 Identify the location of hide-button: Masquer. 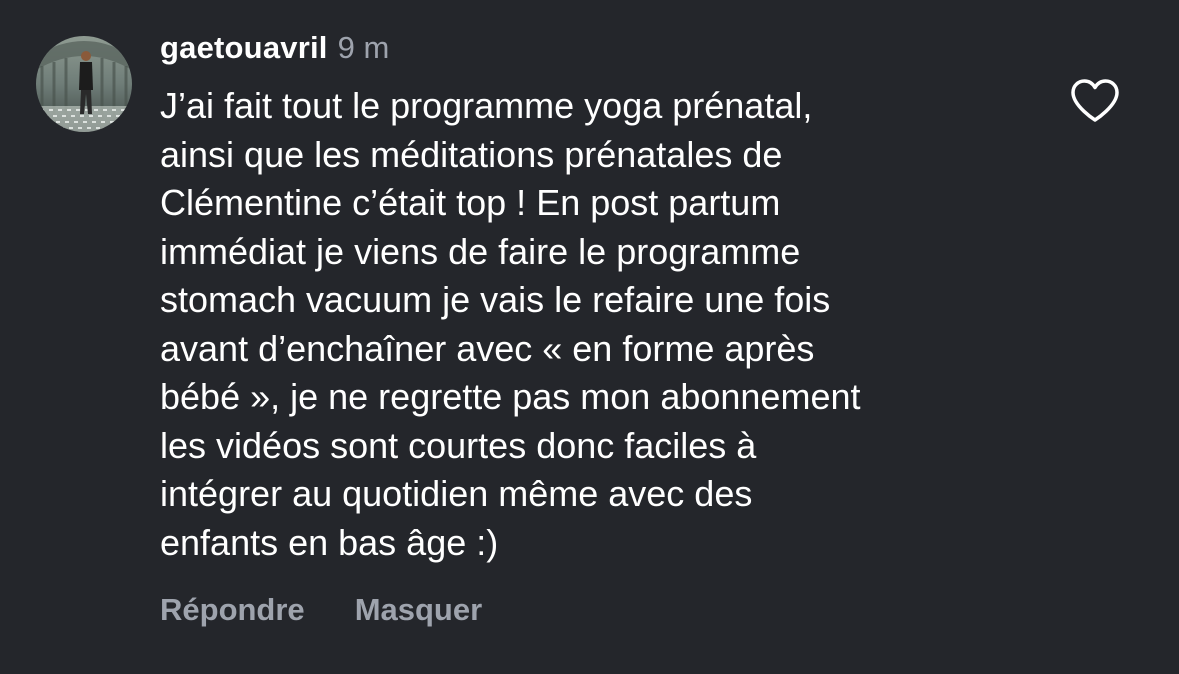
(418, 610).